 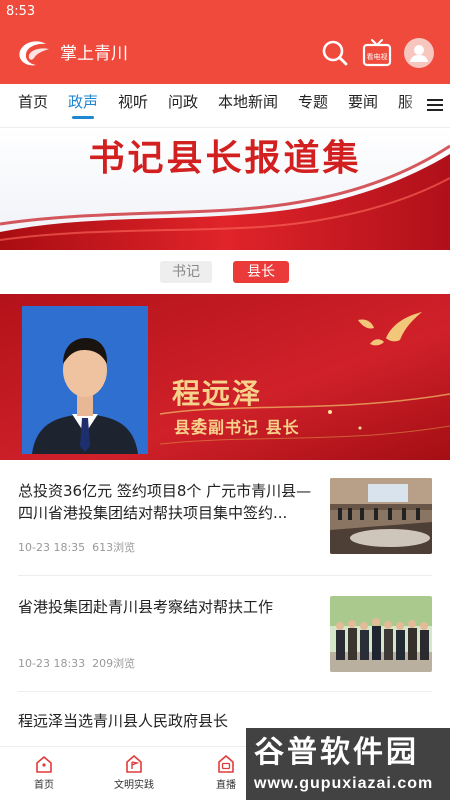 I want to click on avatar, so click(x=419, y=53).